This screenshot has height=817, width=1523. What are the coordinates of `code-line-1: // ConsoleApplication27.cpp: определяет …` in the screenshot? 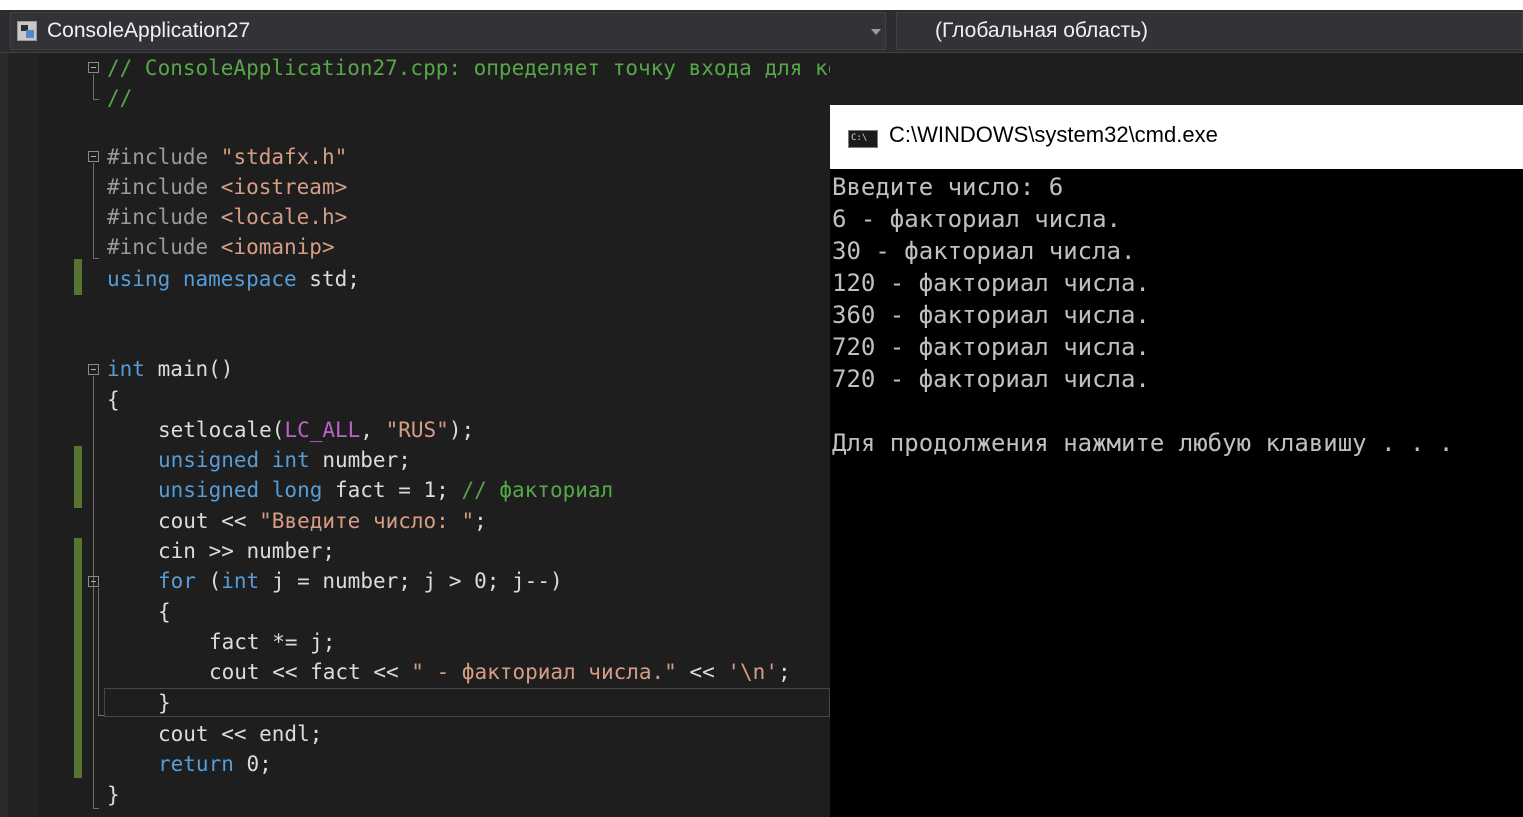 It's located at (468, 68).